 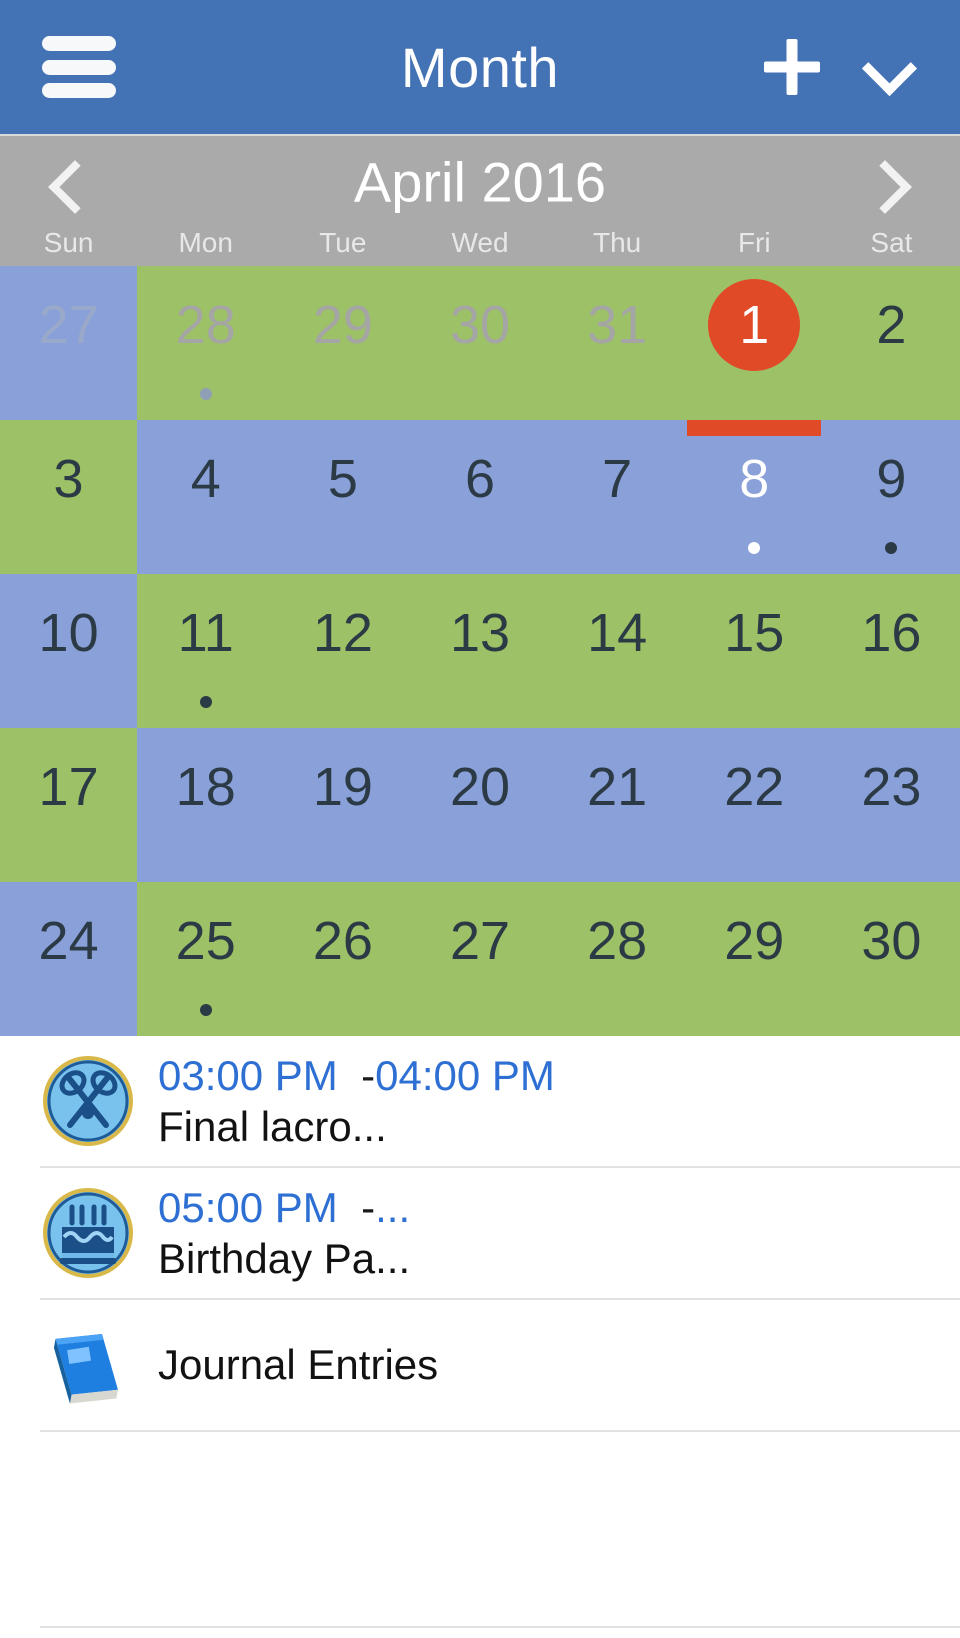 I want to click on day-number: 7, so click(x=617, y=479).